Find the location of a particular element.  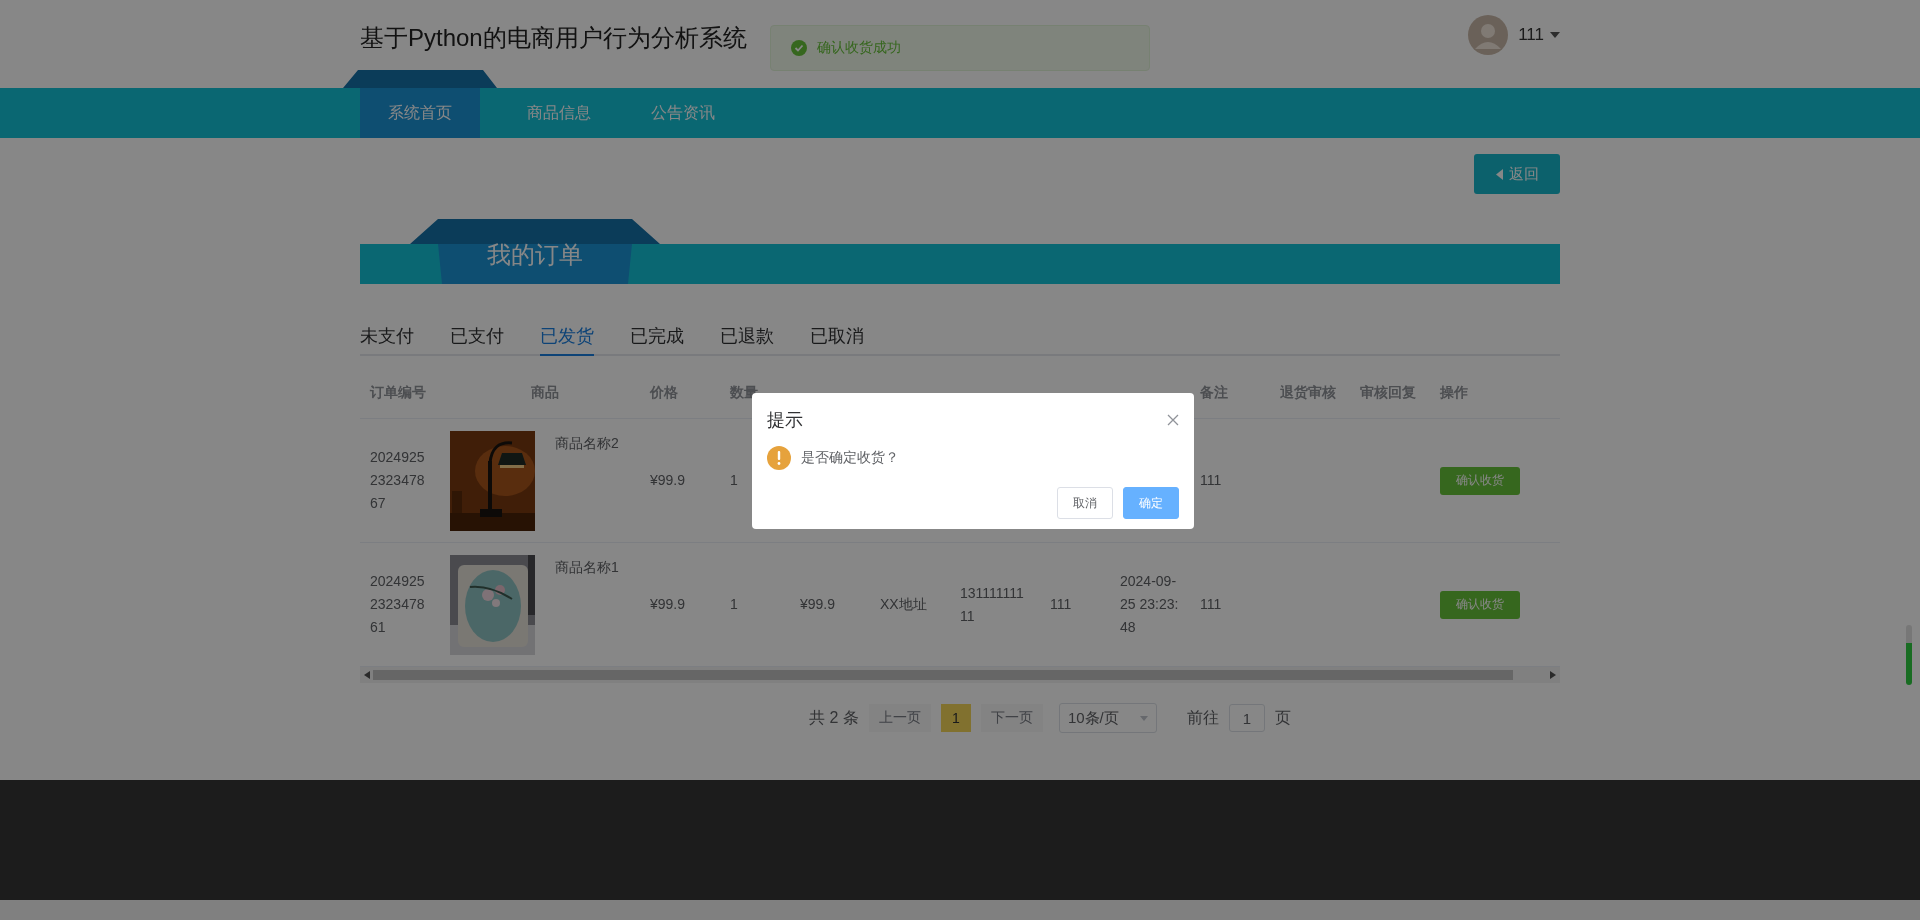

column-header: 价格 is located at coordinates (663, 393).